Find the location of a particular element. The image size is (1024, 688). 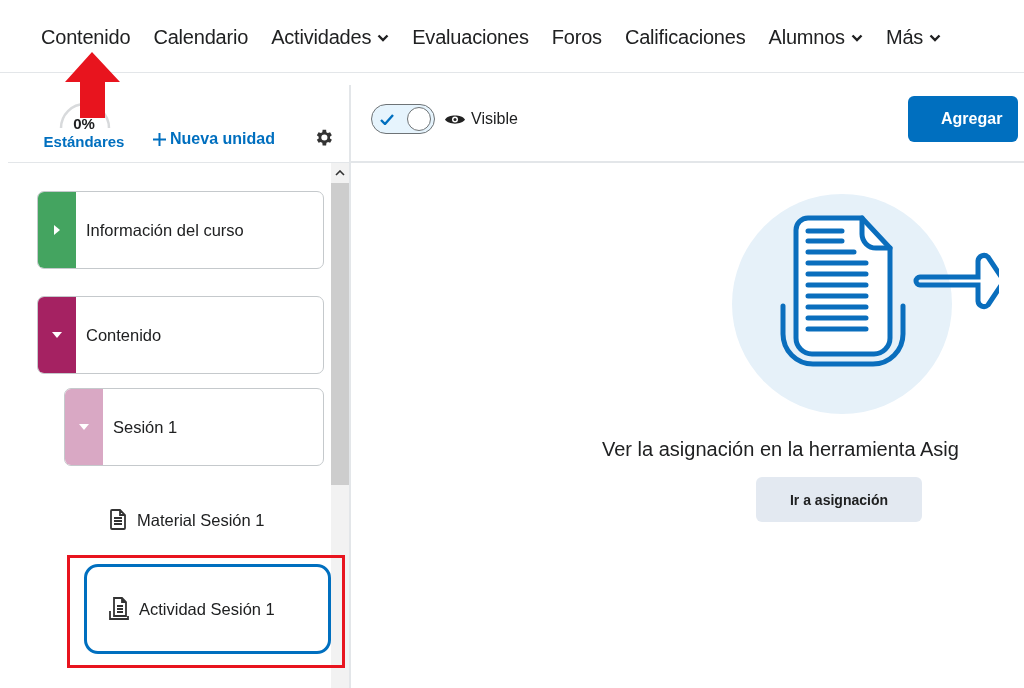

nav-tab: Evaluaciones is located at coordinates (470, 37).